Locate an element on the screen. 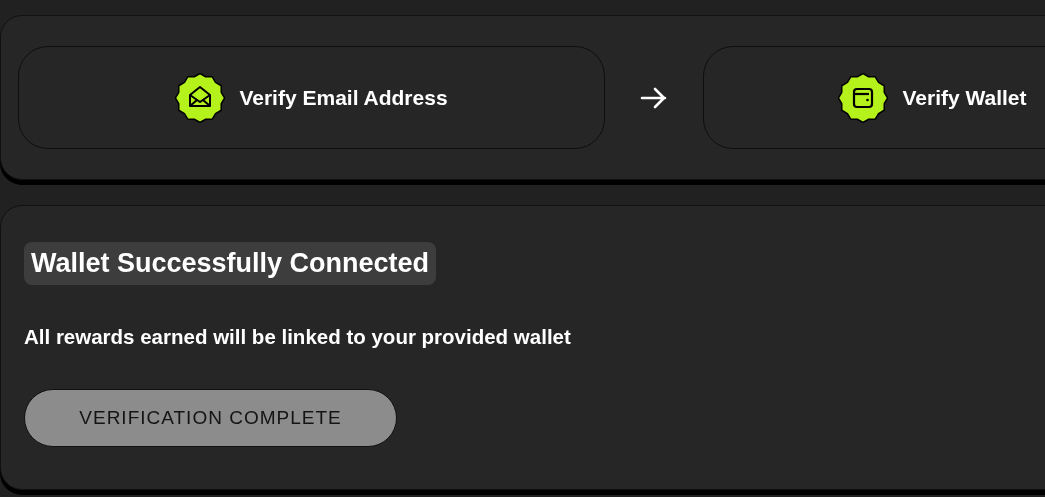 This screenshot has width=1045, height=497. step-label: Verify Email Address is located at coordinates (343, 97).